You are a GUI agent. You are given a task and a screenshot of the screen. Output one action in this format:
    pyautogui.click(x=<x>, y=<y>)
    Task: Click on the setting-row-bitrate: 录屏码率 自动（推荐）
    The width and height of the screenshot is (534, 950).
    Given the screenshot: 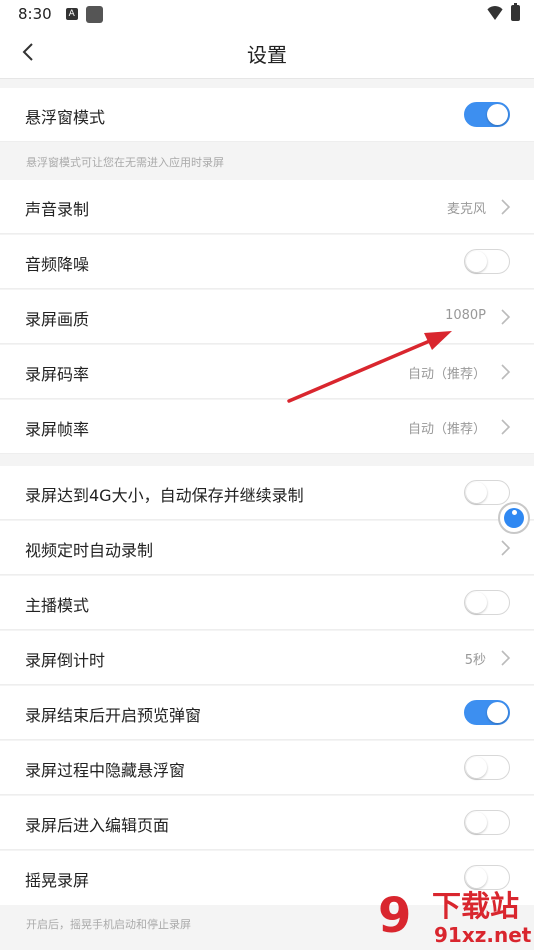 What is the action you would take?
    pyautogui.click(x=267, y=372)
    